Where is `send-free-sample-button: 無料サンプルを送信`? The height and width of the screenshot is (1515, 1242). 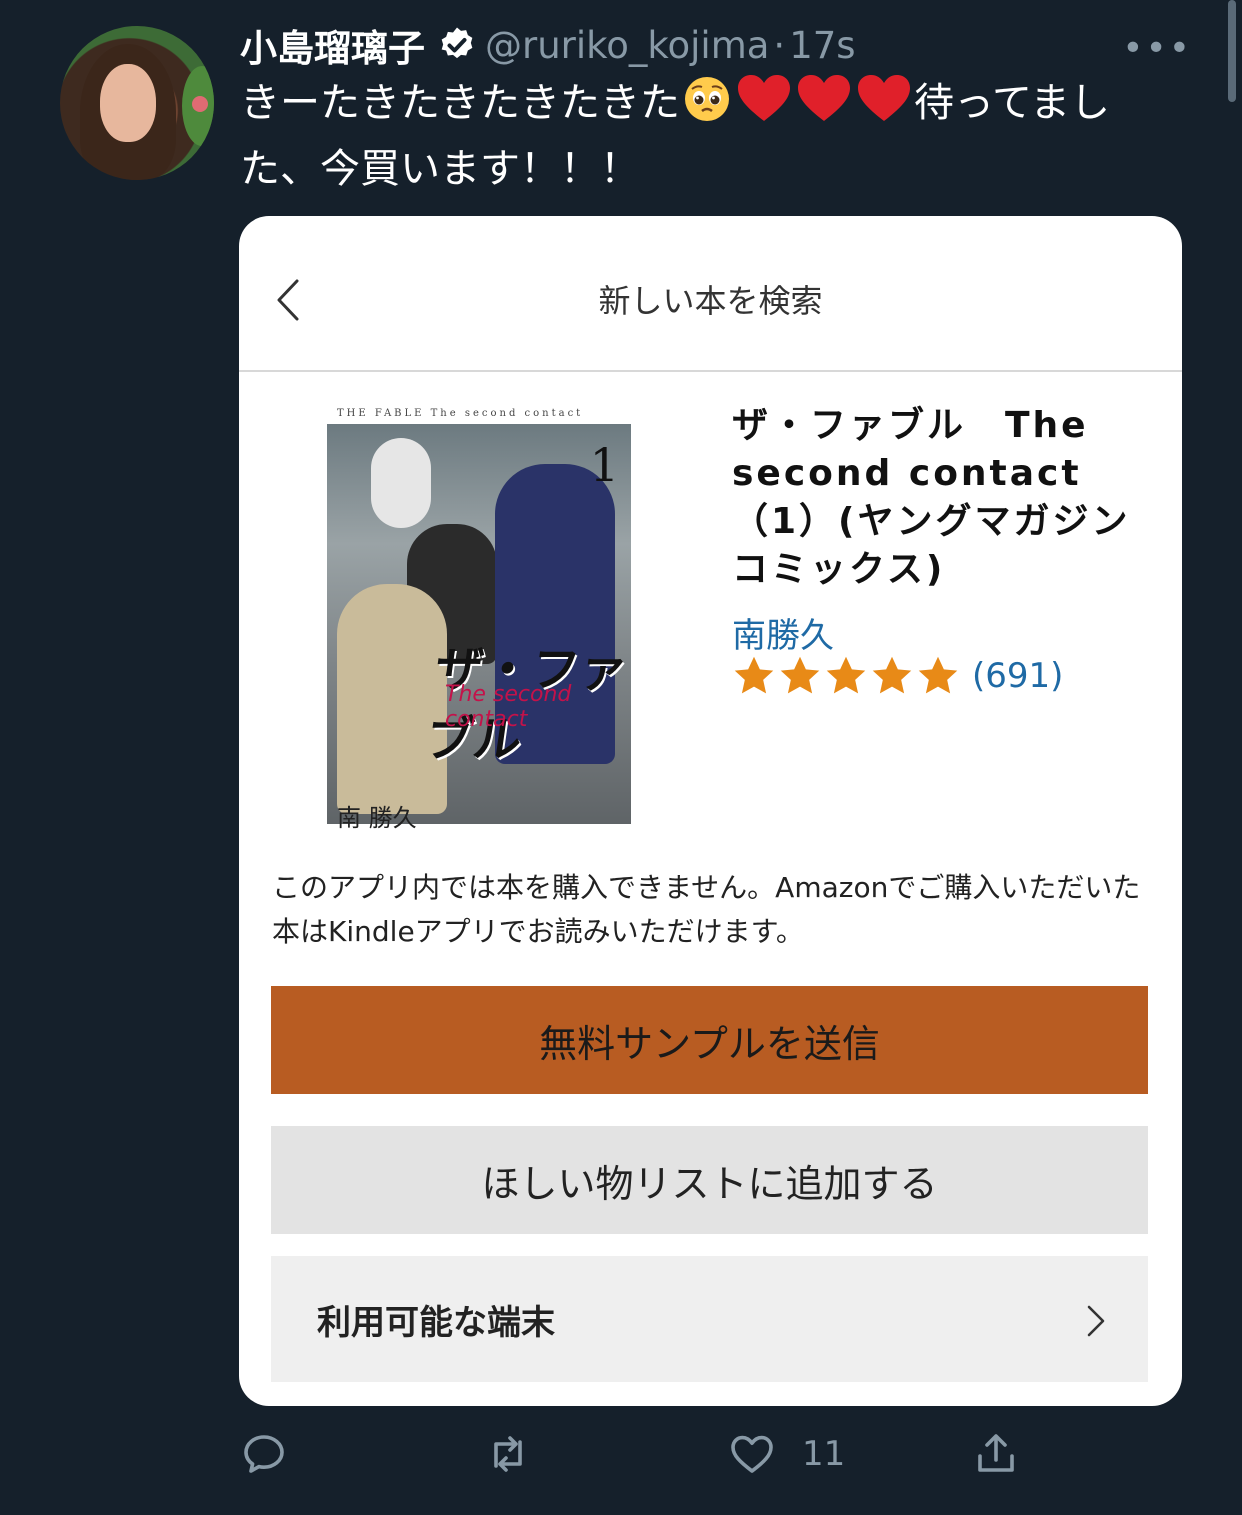 send-free-sample-button: 無料サンプルを送信 is located at coordinates (709, 1040).